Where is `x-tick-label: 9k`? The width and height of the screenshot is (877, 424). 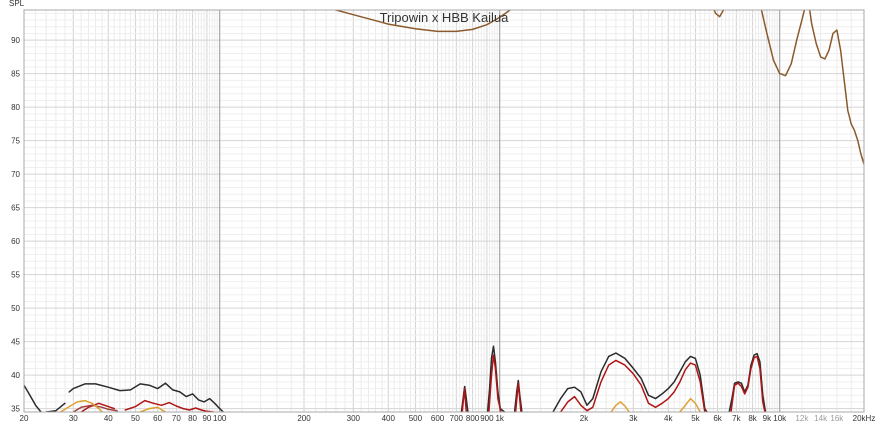 x-tick-label: 9k is located at coordinates (767, 418).